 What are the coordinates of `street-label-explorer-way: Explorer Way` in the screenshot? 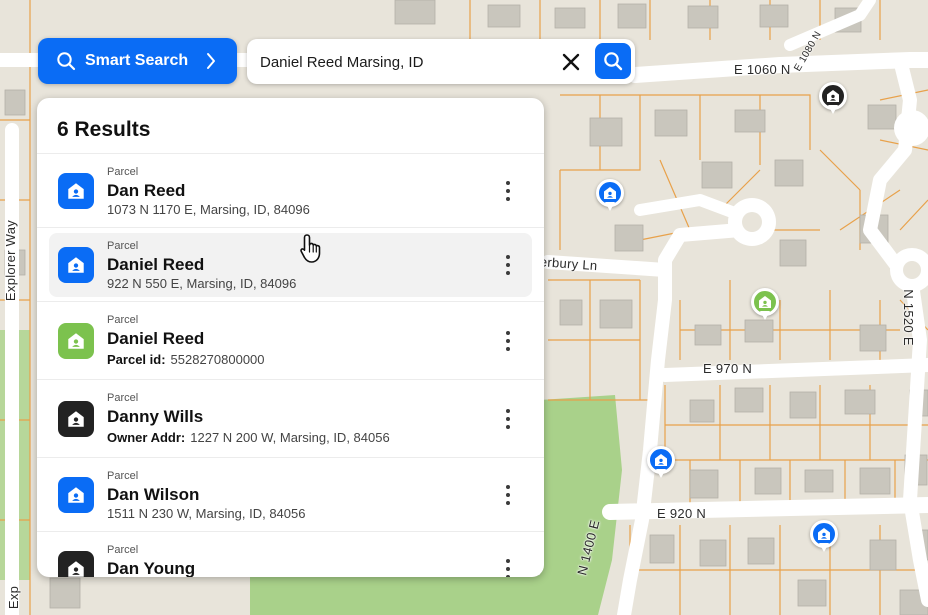 It's located at (11, 260).